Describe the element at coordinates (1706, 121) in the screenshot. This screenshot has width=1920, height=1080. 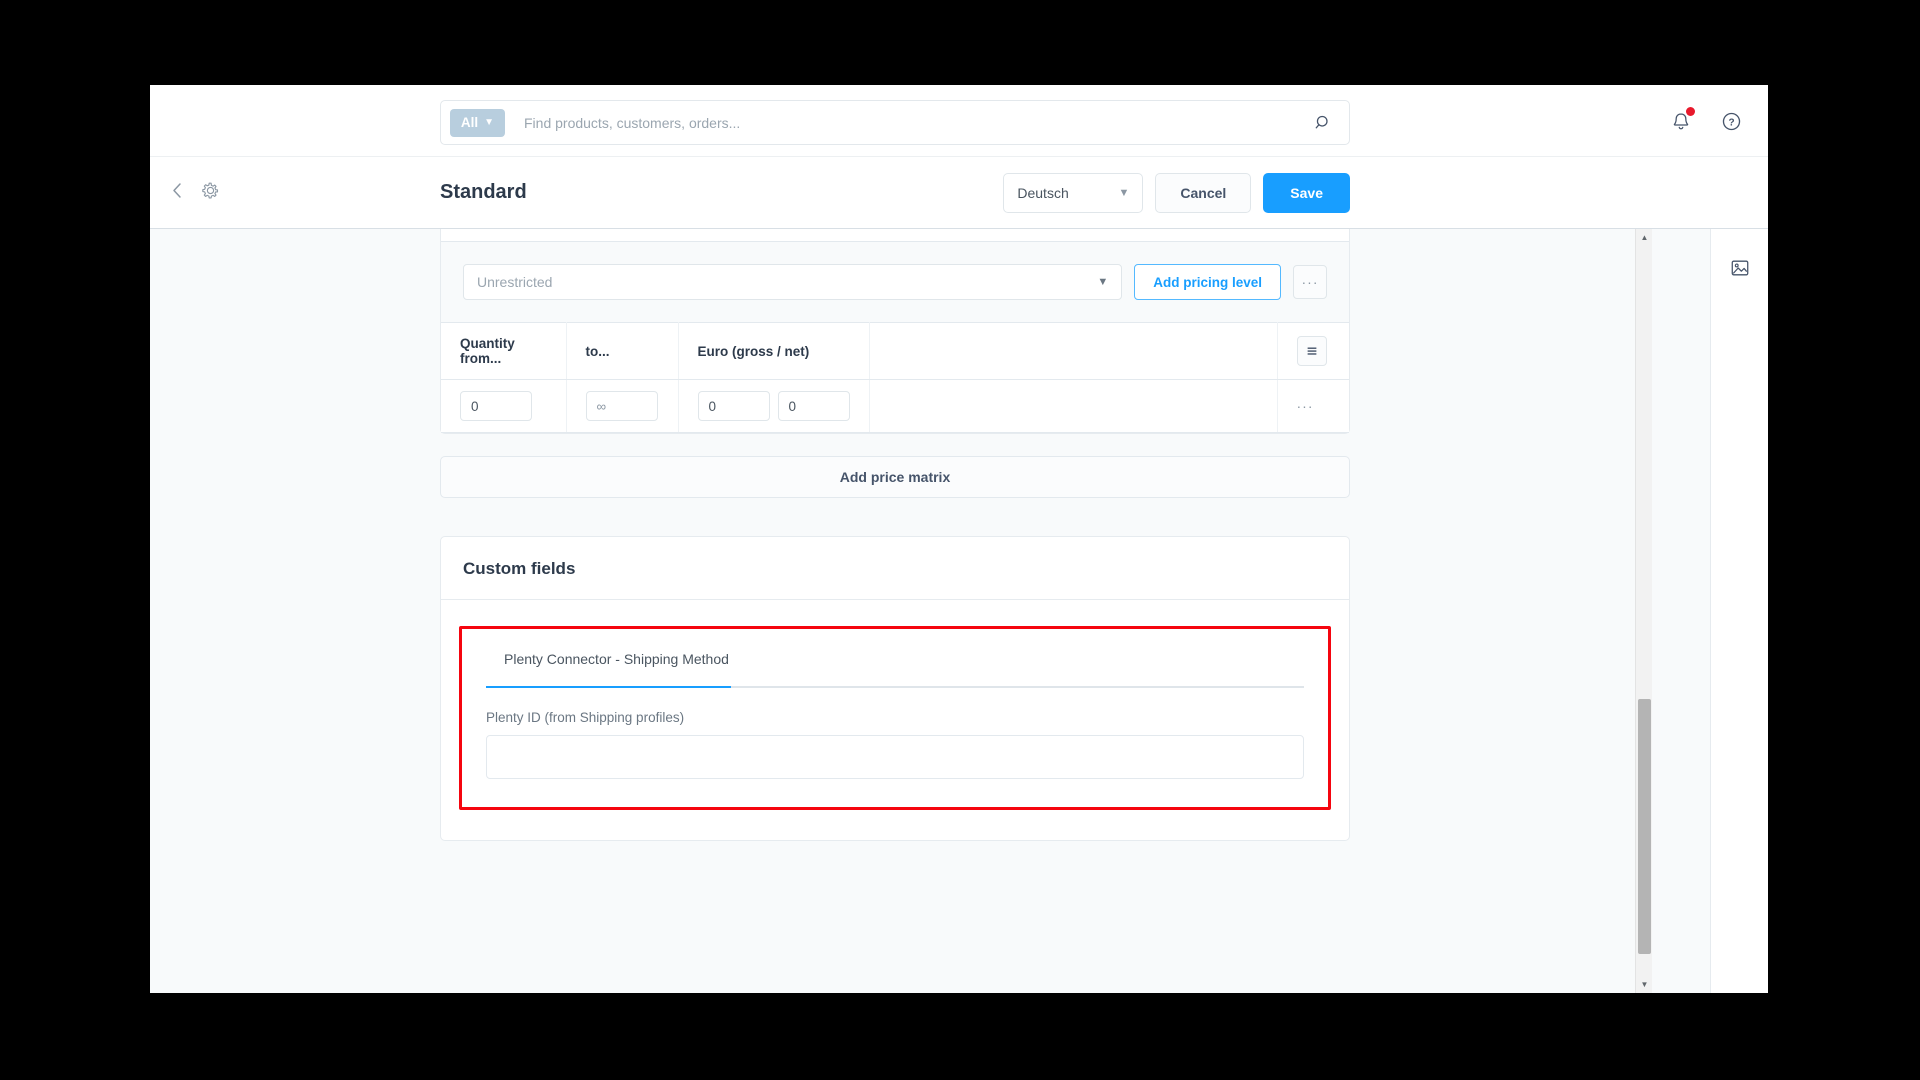
I see `topbar-actions: ?` at that location.